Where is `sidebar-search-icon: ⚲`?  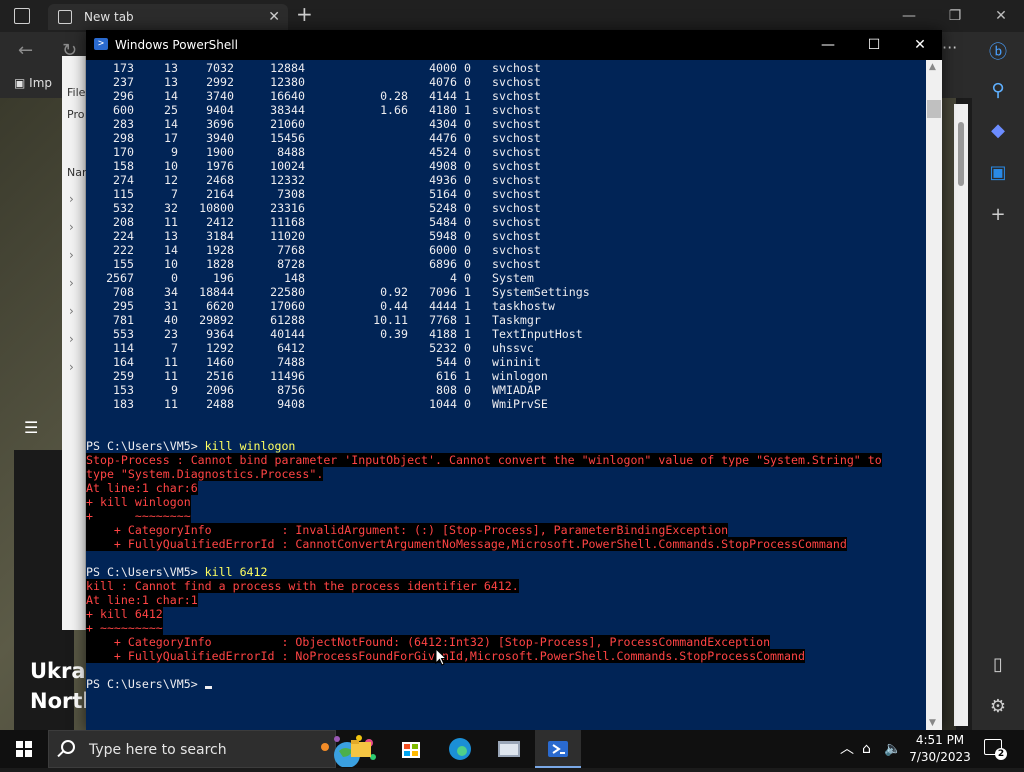
sidebar-search-icon: ⚲ is located at coordinates (998, 90).